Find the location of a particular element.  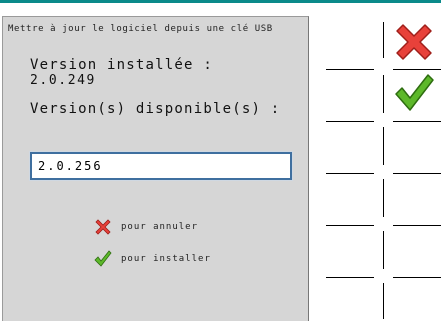

installed-version-value: 2.0.249 is located at coordinates (63, 80).